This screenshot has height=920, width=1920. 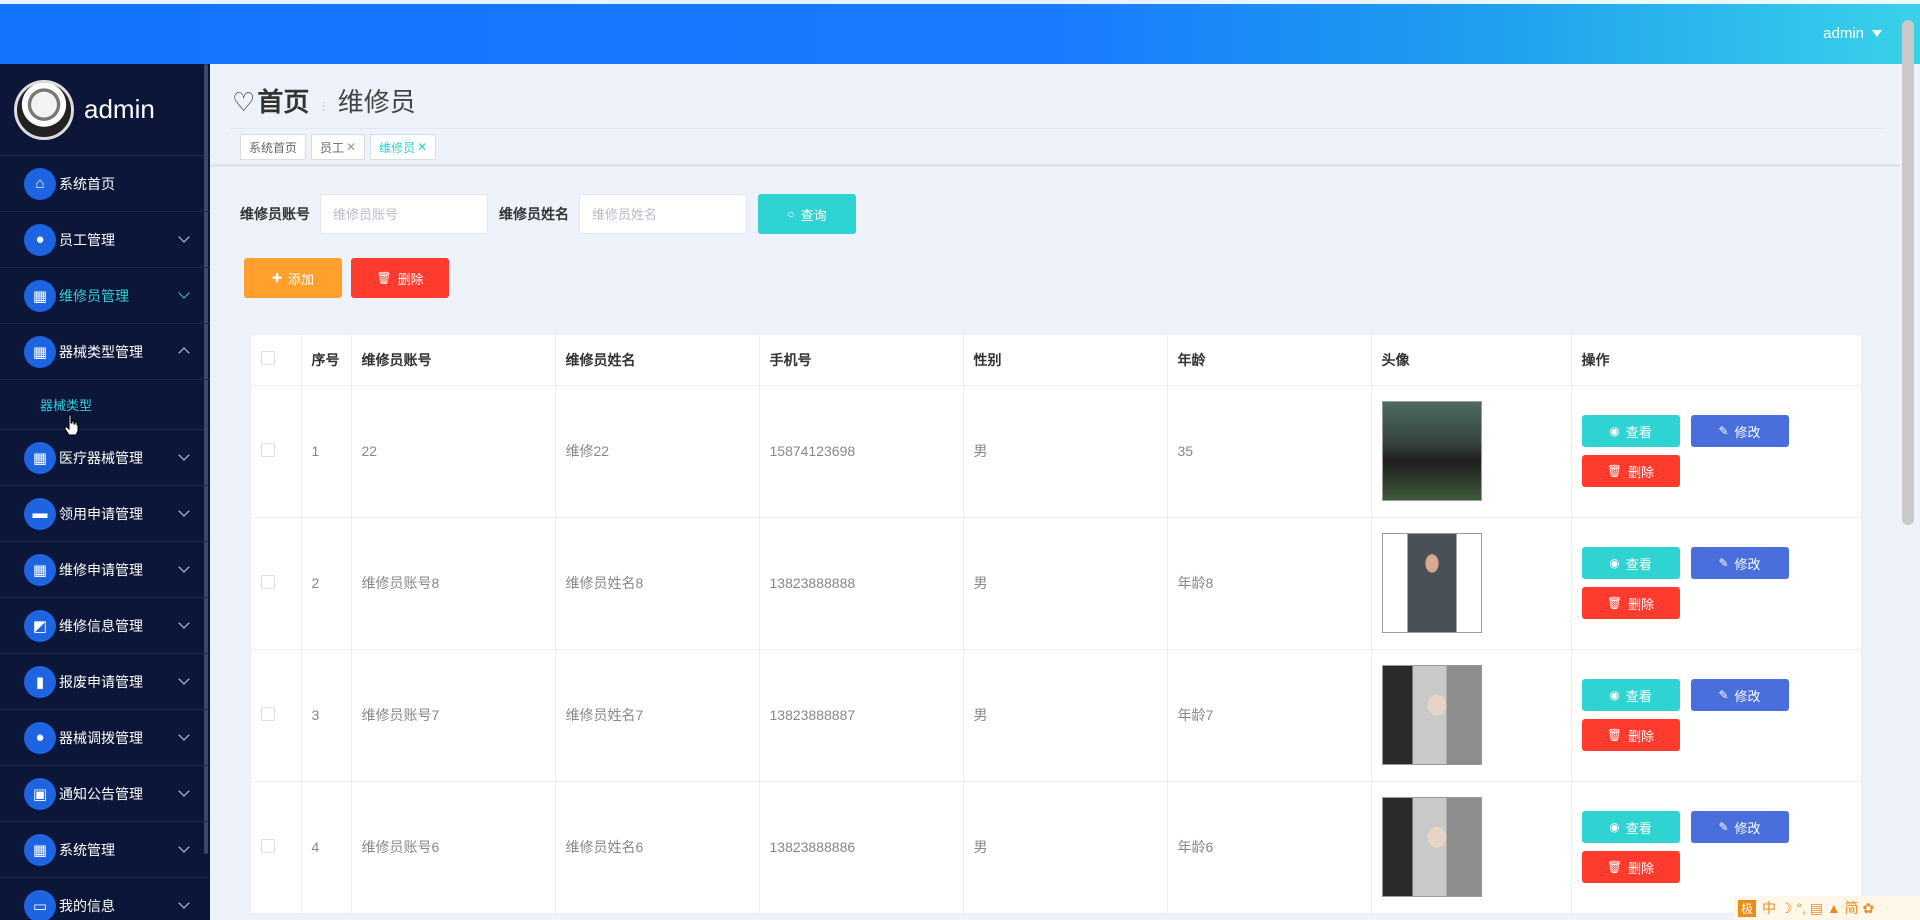 What do you see at coordinates (283, 100) in the screenshot?
I see `breadcrumb-home: 首页` at bounding box center [283, 100].